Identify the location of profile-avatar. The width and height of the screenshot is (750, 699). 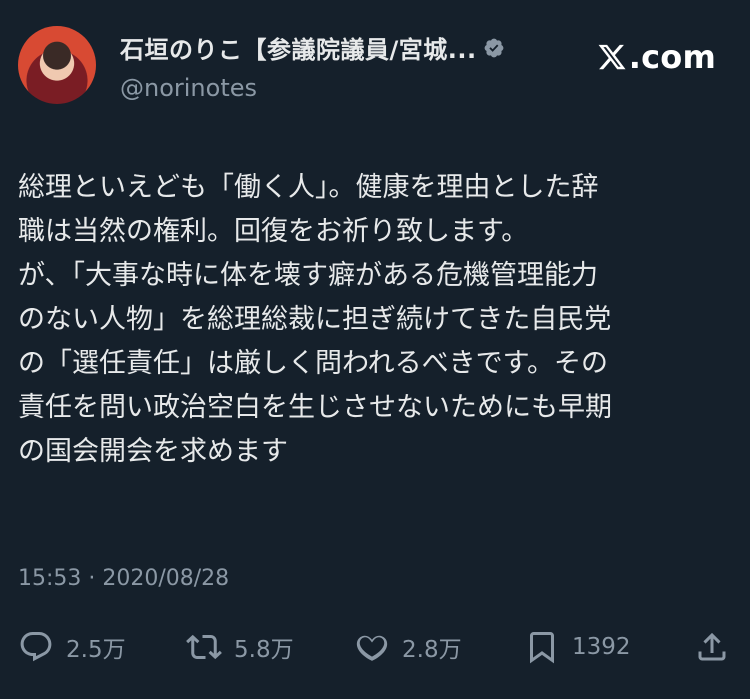
(57, 65).